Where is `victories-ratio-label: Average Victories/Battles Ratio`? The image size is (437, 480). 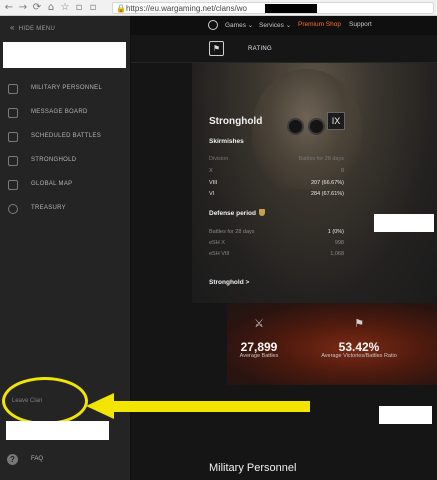 victories-ratio-label: Average Victories/Battles Ratio is located at coordinates (359, 356).